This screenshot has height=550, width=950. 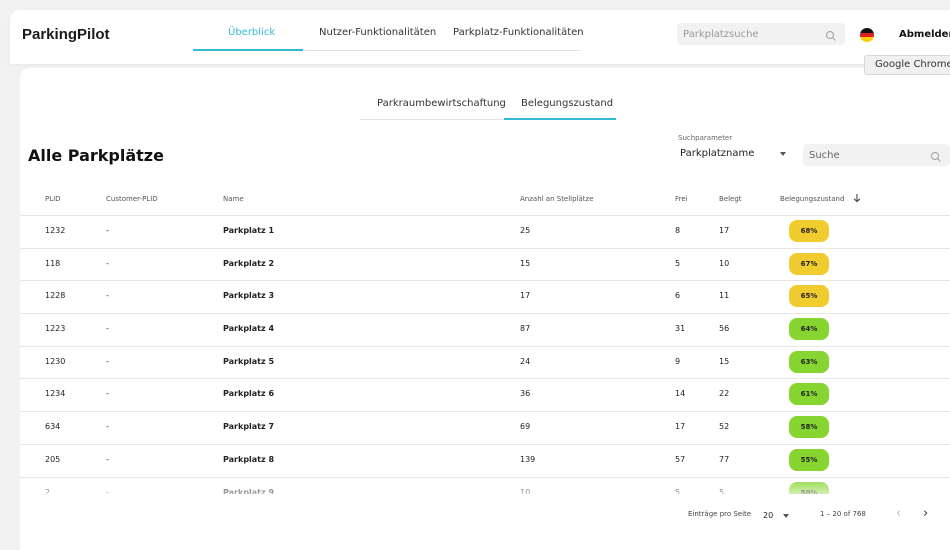 What do you see at coordinates (485, 298) in the screenshot?
I see `table-row: 1228 - Parkplatz 3 17 6 11 65%` at bounding box center [485, 298].